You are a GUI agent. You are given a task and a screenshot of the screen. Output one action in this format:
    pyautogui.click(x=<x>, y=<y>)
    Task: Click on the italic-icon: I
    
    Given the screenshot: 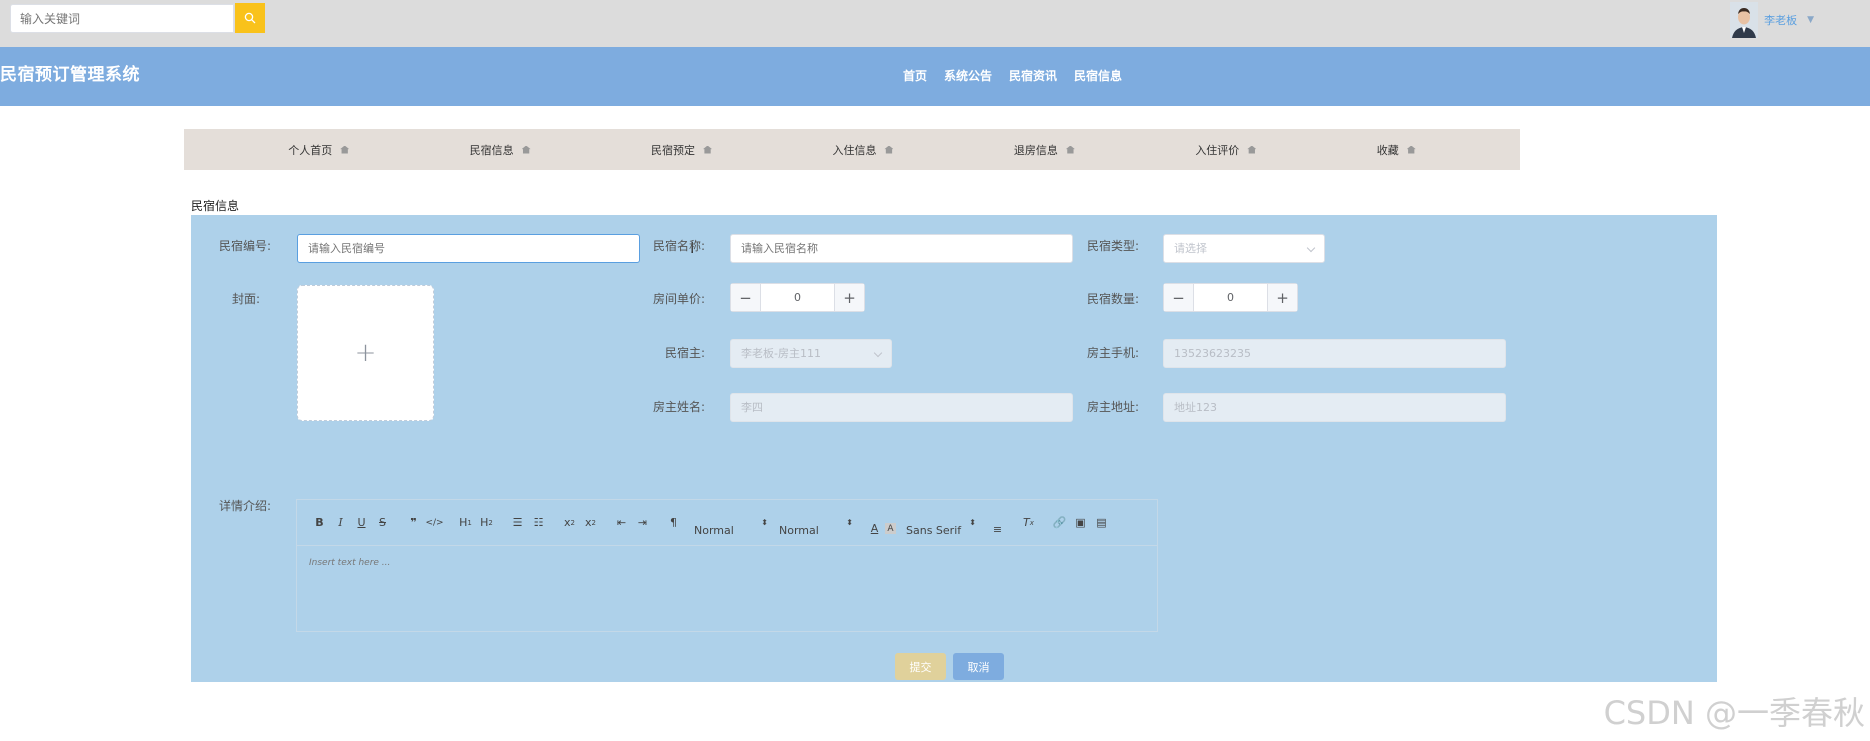 What is the action you would take?
    pyautogui.click(x=340, y=523)
    